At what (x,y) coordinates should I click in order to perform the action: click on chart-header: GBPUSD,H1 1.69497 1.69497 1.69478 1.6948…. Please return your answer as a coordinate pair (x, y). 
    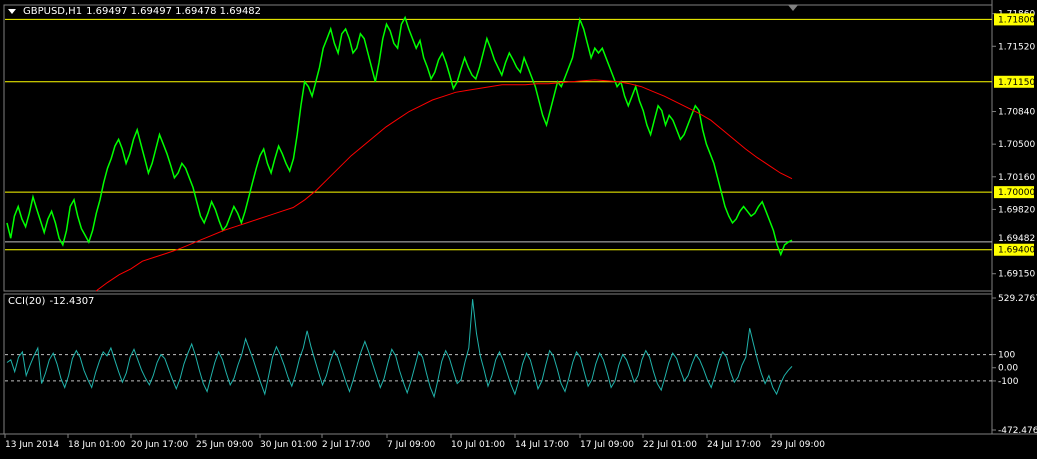
    Looking at the image, I should click on (134, 11).